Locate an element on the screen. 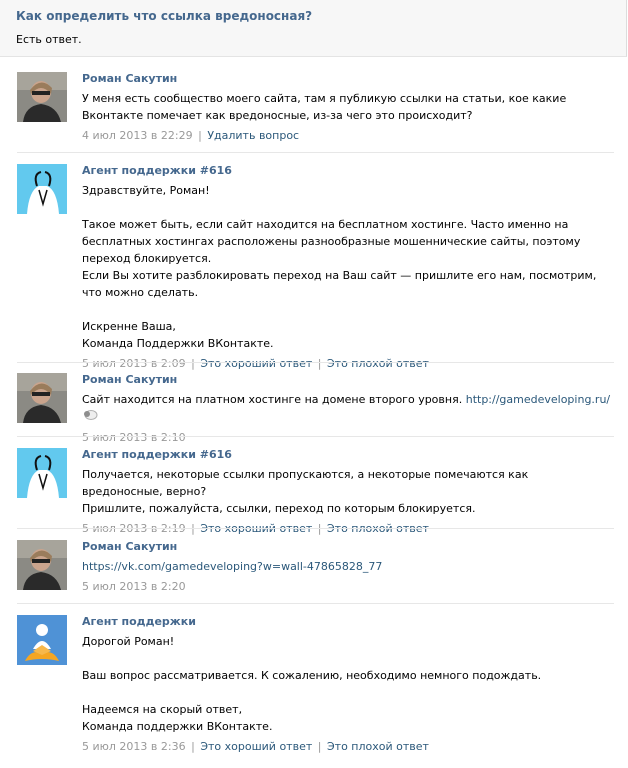  site-link: http://gamedeveloping.ru/ is located at coordinates (538, 399).